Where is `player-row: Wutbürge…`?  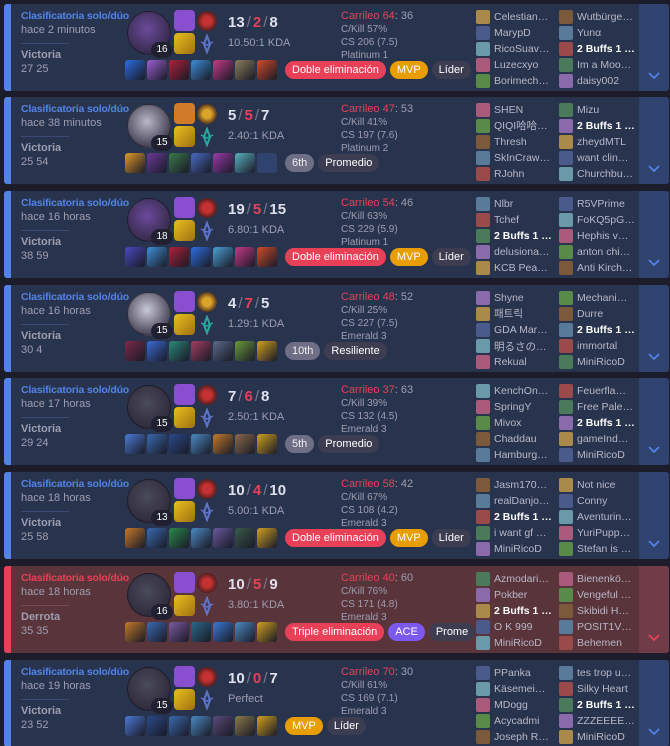 player-row: Wutbürge… is located at coordinates (598, 17).